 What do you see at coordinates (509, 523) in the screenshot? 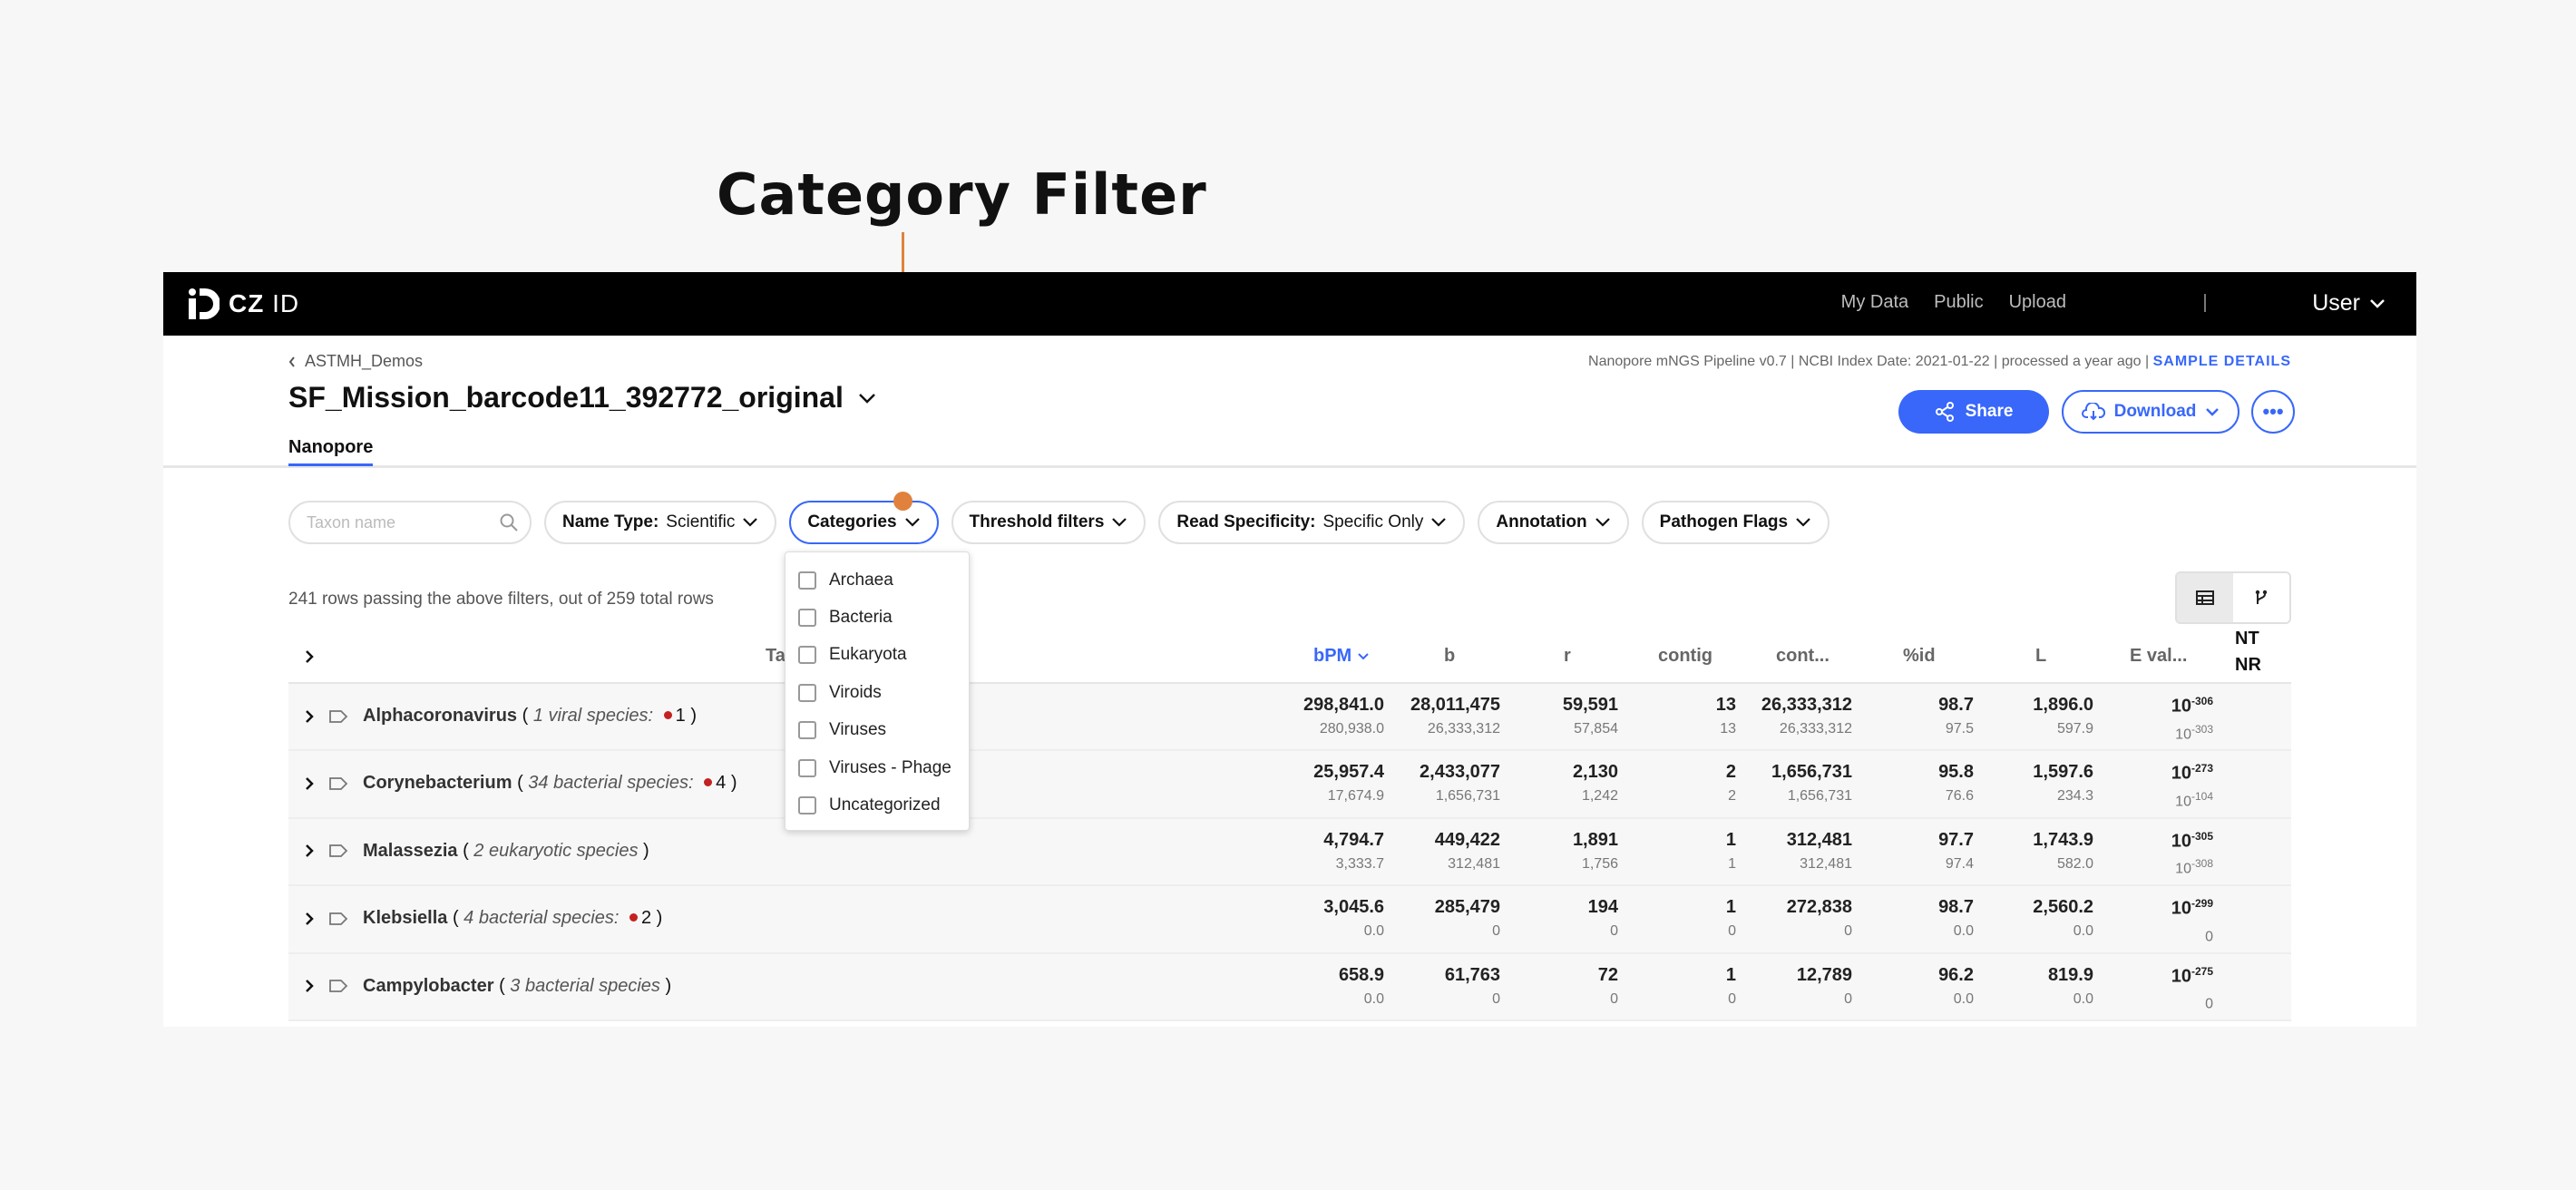
I see `search-icon` at bounding box center [509, 523].